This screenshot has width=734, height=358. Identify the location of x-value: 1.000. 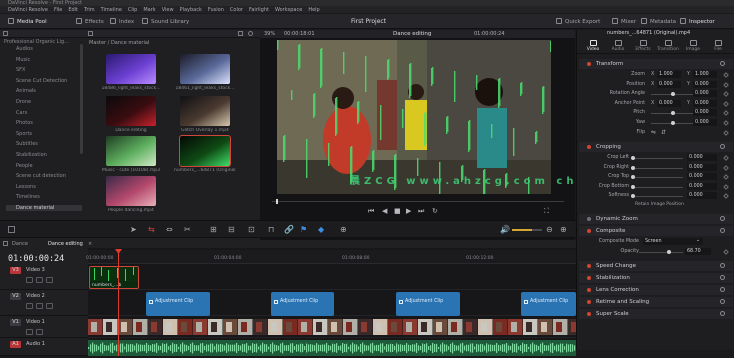
(669, 74).